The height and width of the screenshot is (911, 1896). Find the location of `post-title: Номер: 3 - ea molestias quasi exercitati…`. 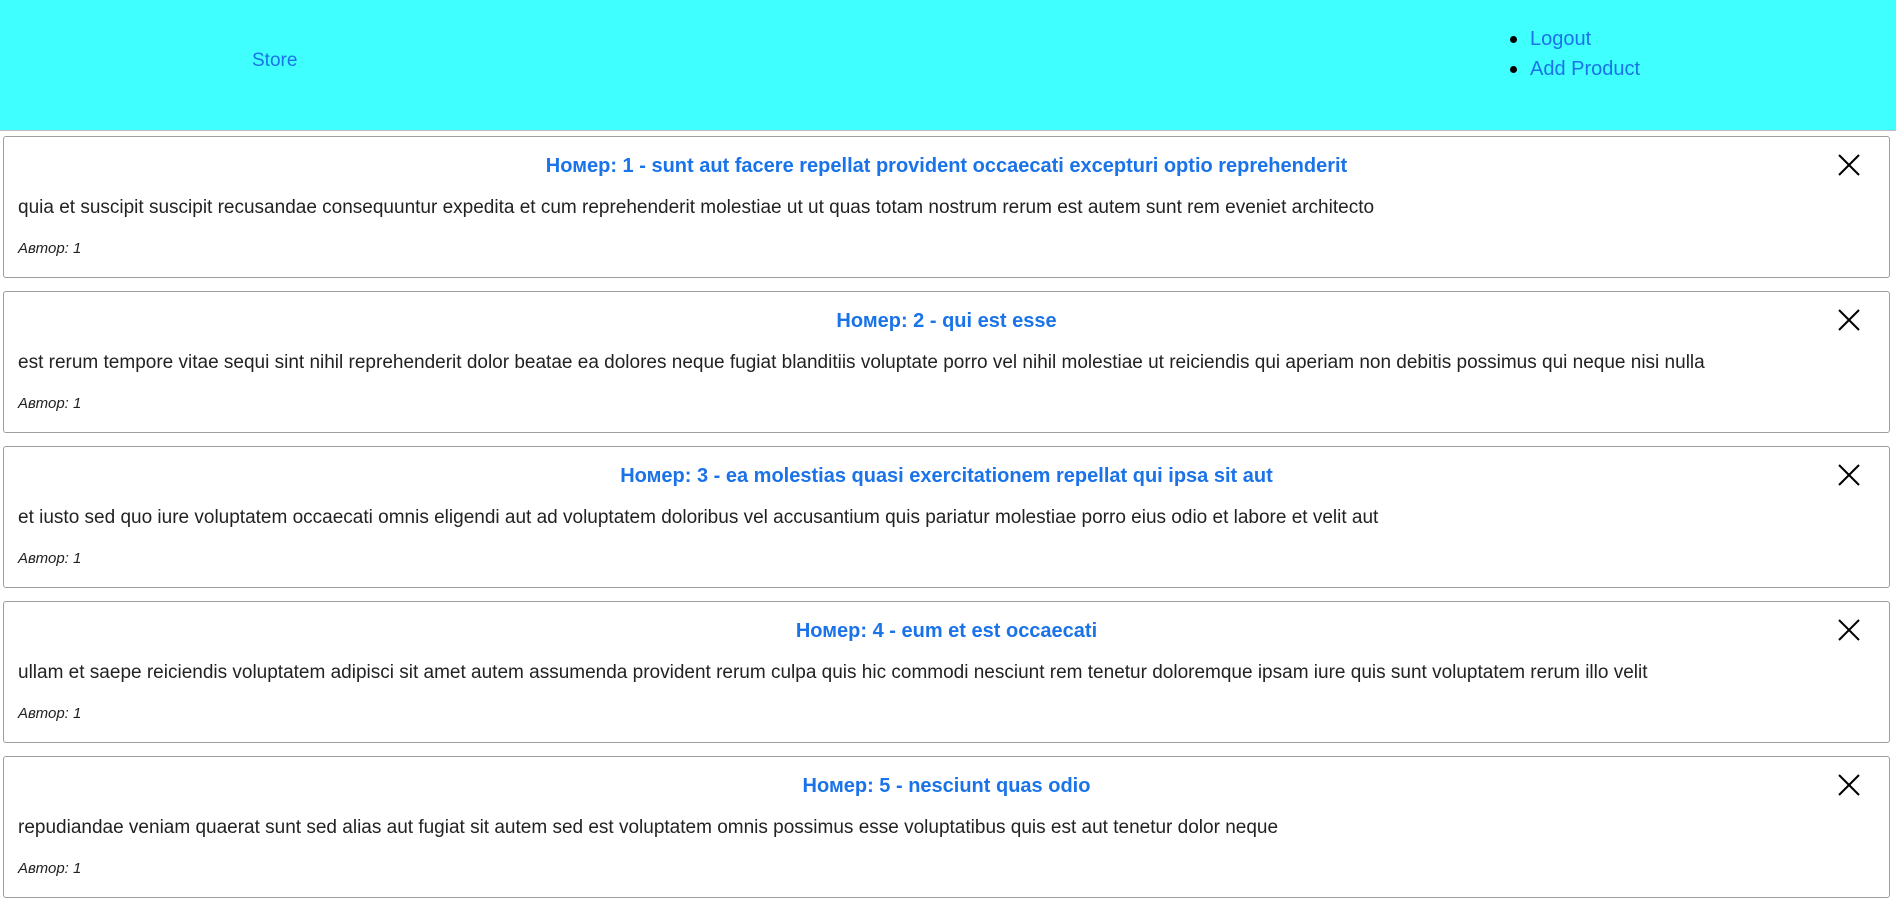

post-title: Номер: 3 - ea molestias quasi exercitati… is located at coordinates (946, 476).